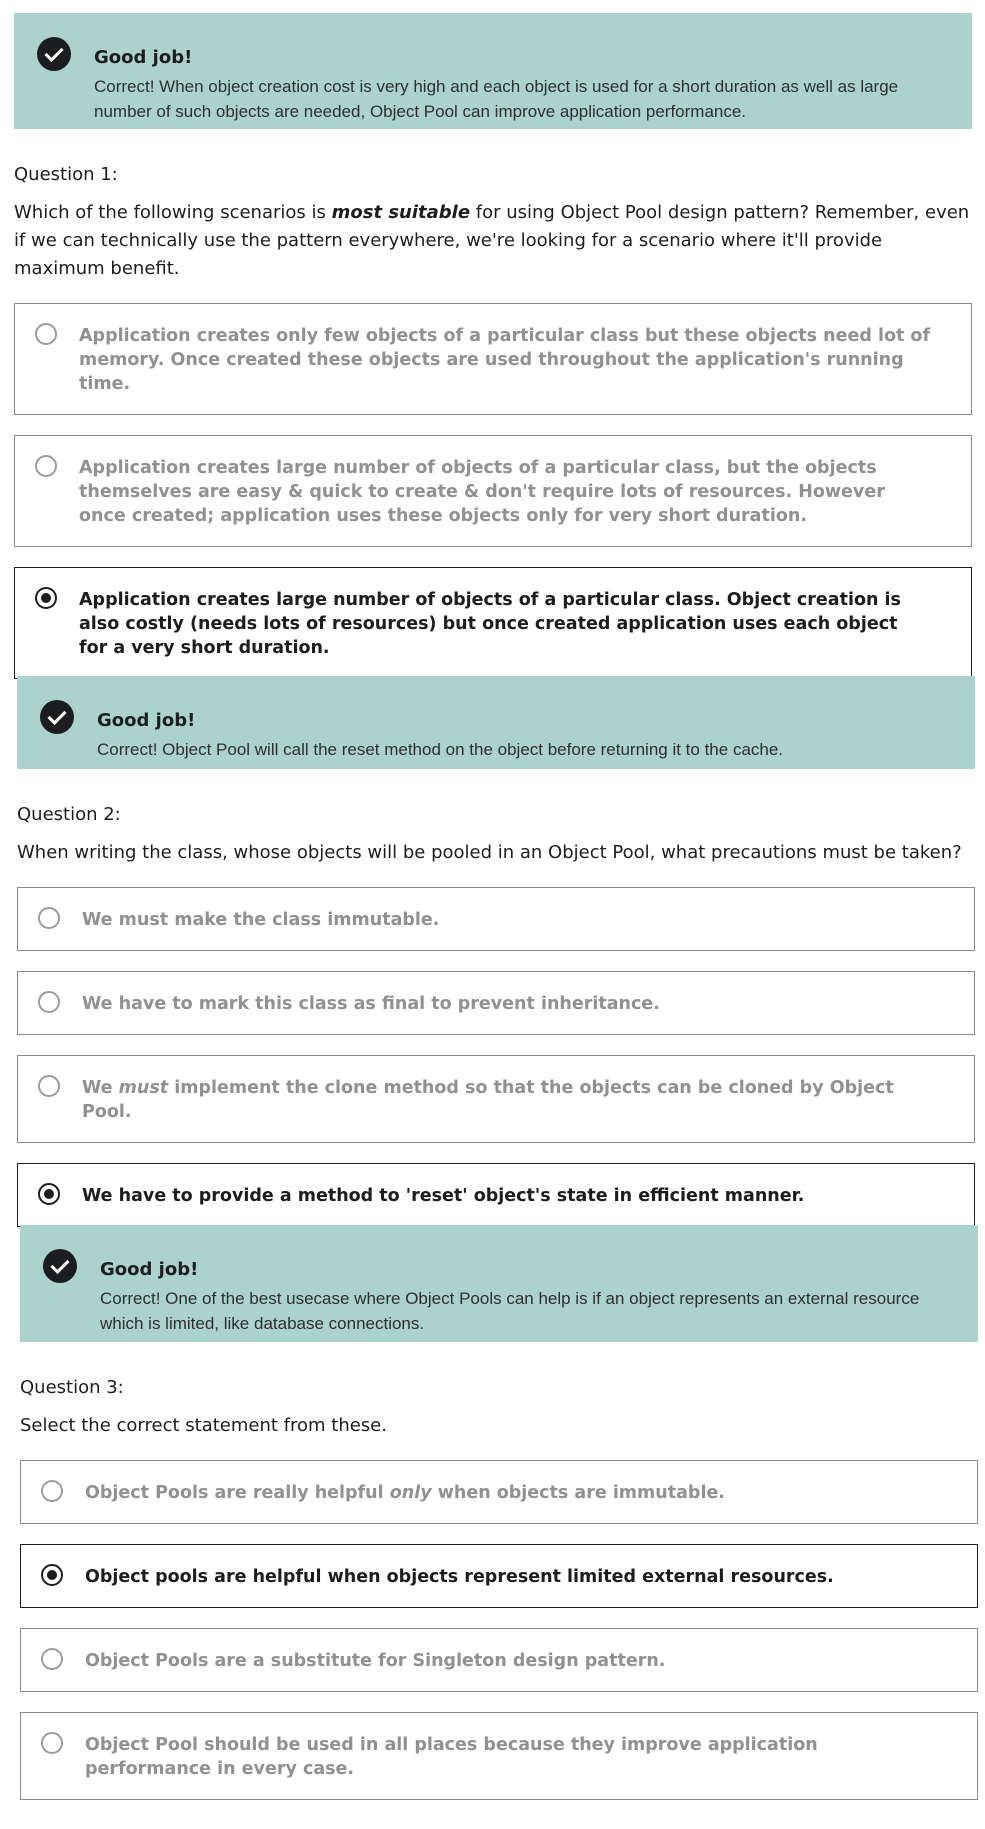 Image resolution: width=985 pixels, height=1829 pixels. I want to click on emphasis-text: most suitable, so click(401, 212).